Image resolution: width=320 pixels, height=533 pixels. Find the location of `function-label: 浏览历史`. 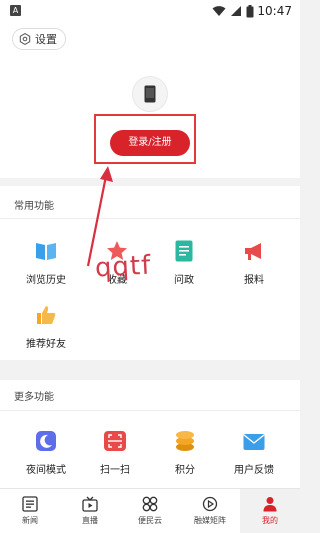

function-label: 浏览历史 is located at coordinates (46, 280).